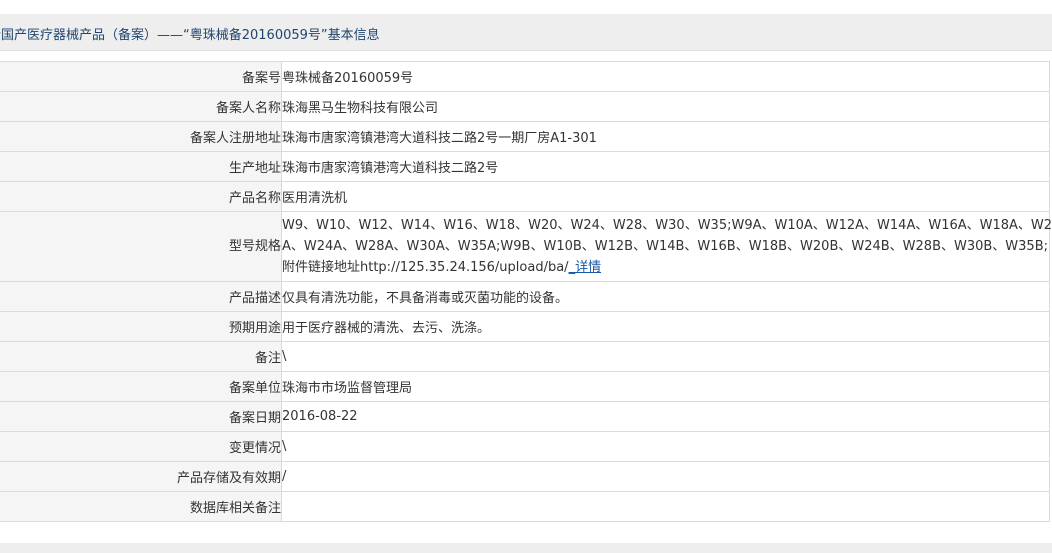 Image resolution: width=1052 pixels, height=553 pixels. I want to click on table-row: 变更情况 \, so click(525, 446).